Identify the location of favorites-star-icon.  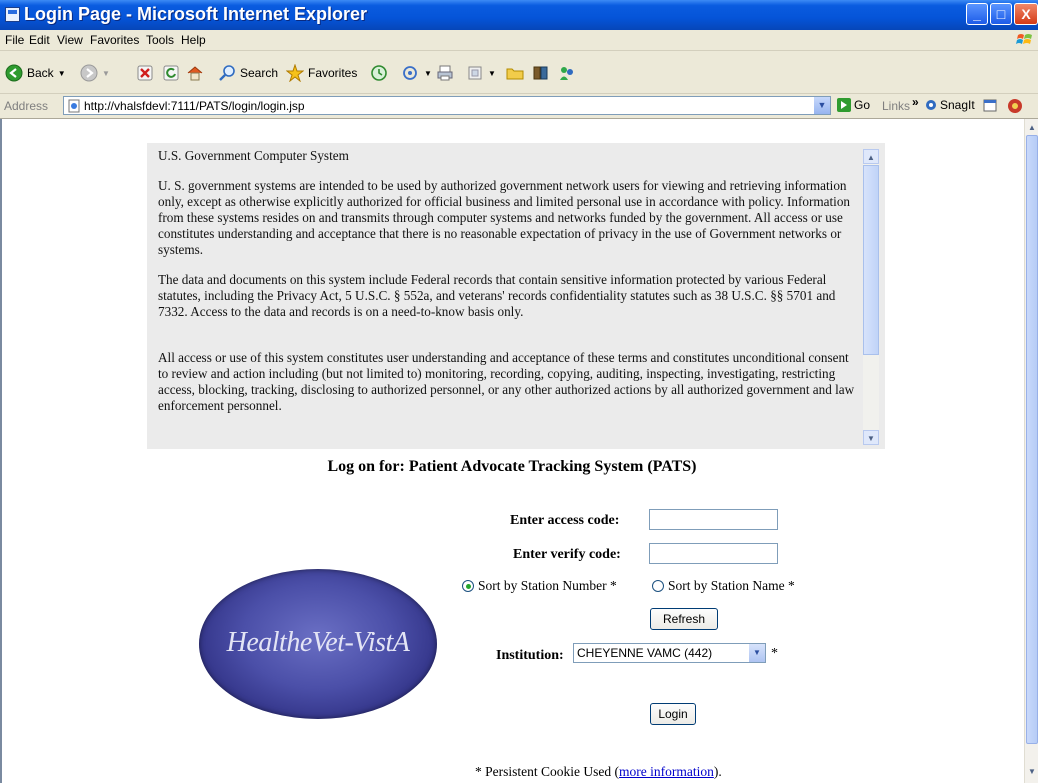
(295, 73).